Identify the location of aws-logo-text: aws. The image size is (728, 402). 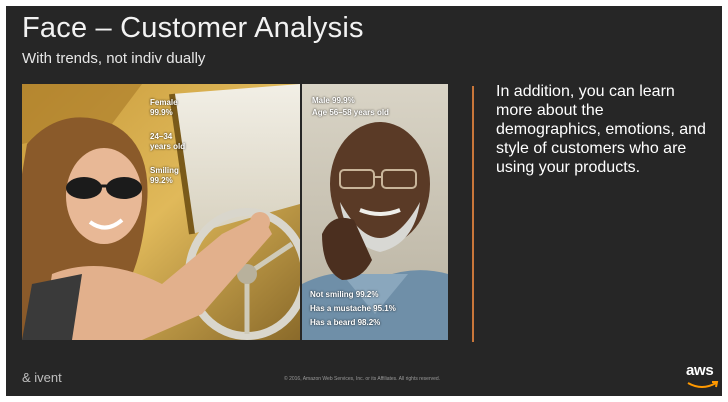
(700, 370).